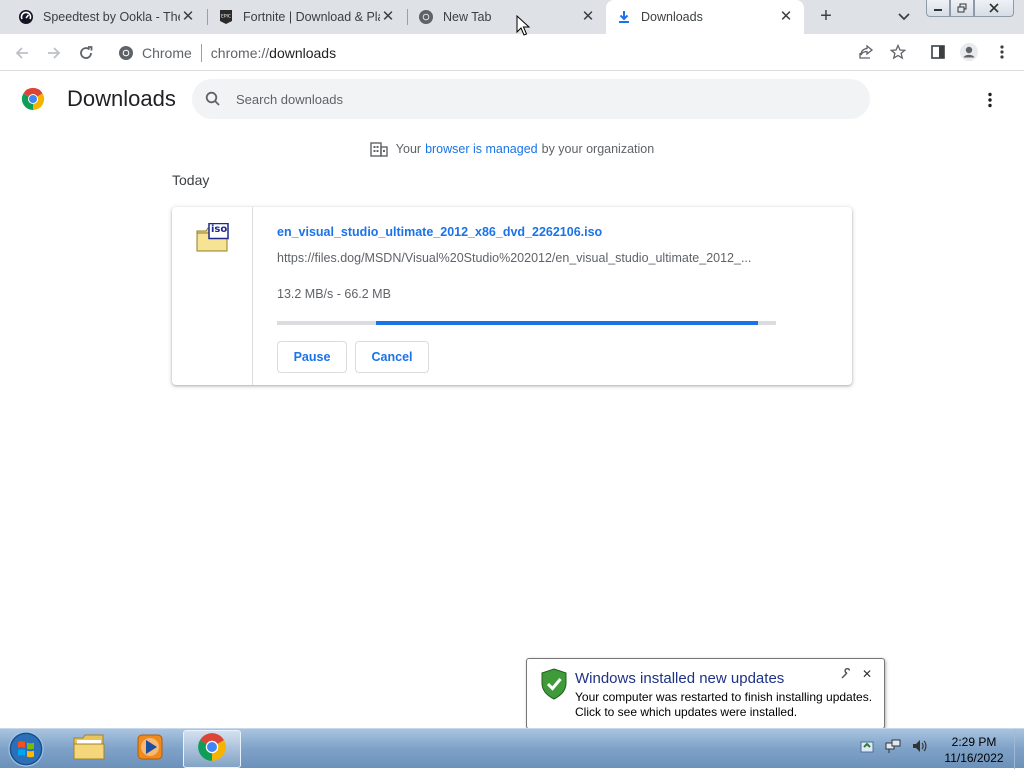  Describe the element at coordinates (26, 17) in the screenshot. I see `speedtest-icon` at that location.